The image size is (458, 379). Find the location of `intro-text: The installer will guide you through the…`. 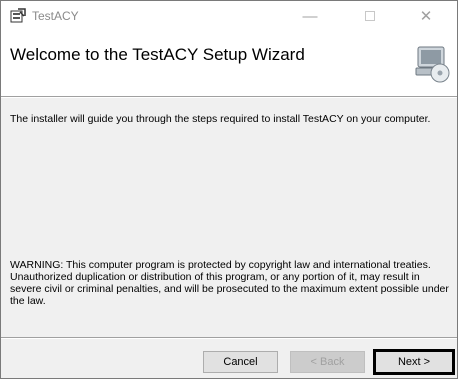

intro-text: The installer will guide you through the… is located at coordinates (220, 119).